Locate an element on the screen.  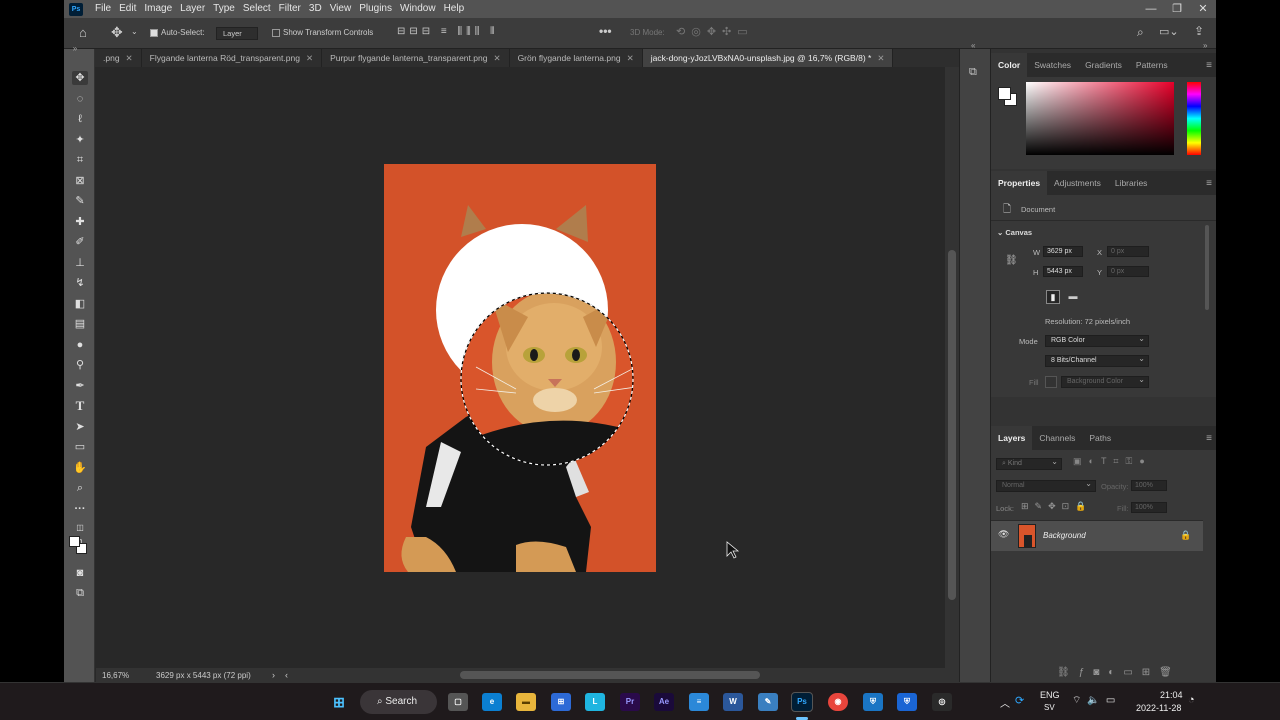
opacity-field: 100% is located at coordinates (1149, 485).